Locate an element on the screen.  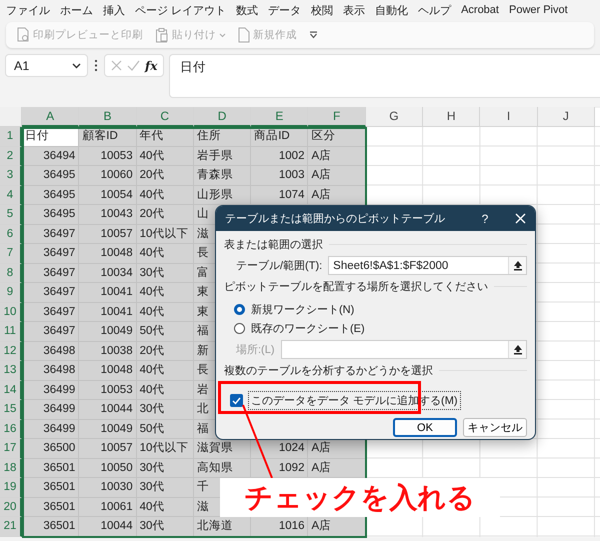
annotation-callout: チェックを入れる is located at coordinates (360, 497).